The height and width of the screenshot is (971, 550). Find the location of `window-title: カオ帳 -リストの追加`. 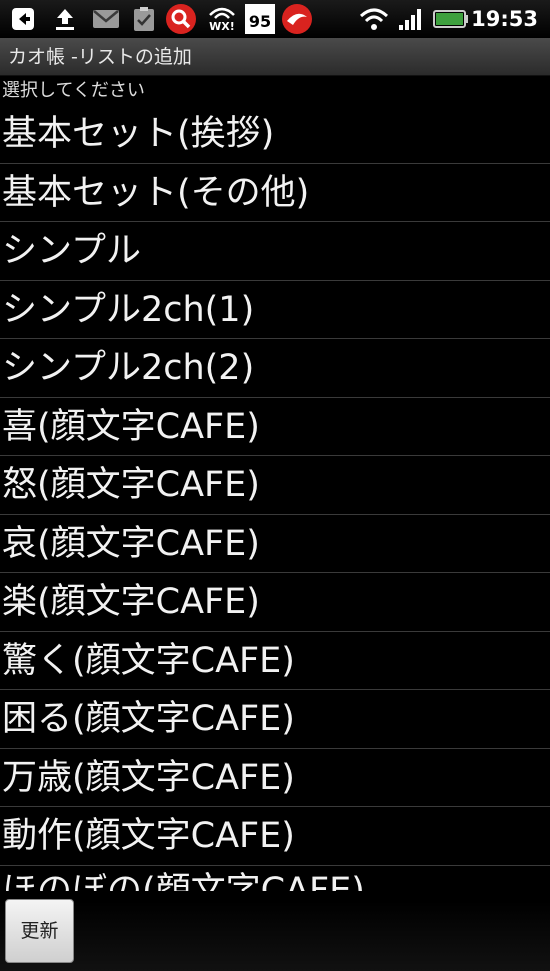

window-title: カオ帳 -リストの追加 is located at coordinates (100, 57).